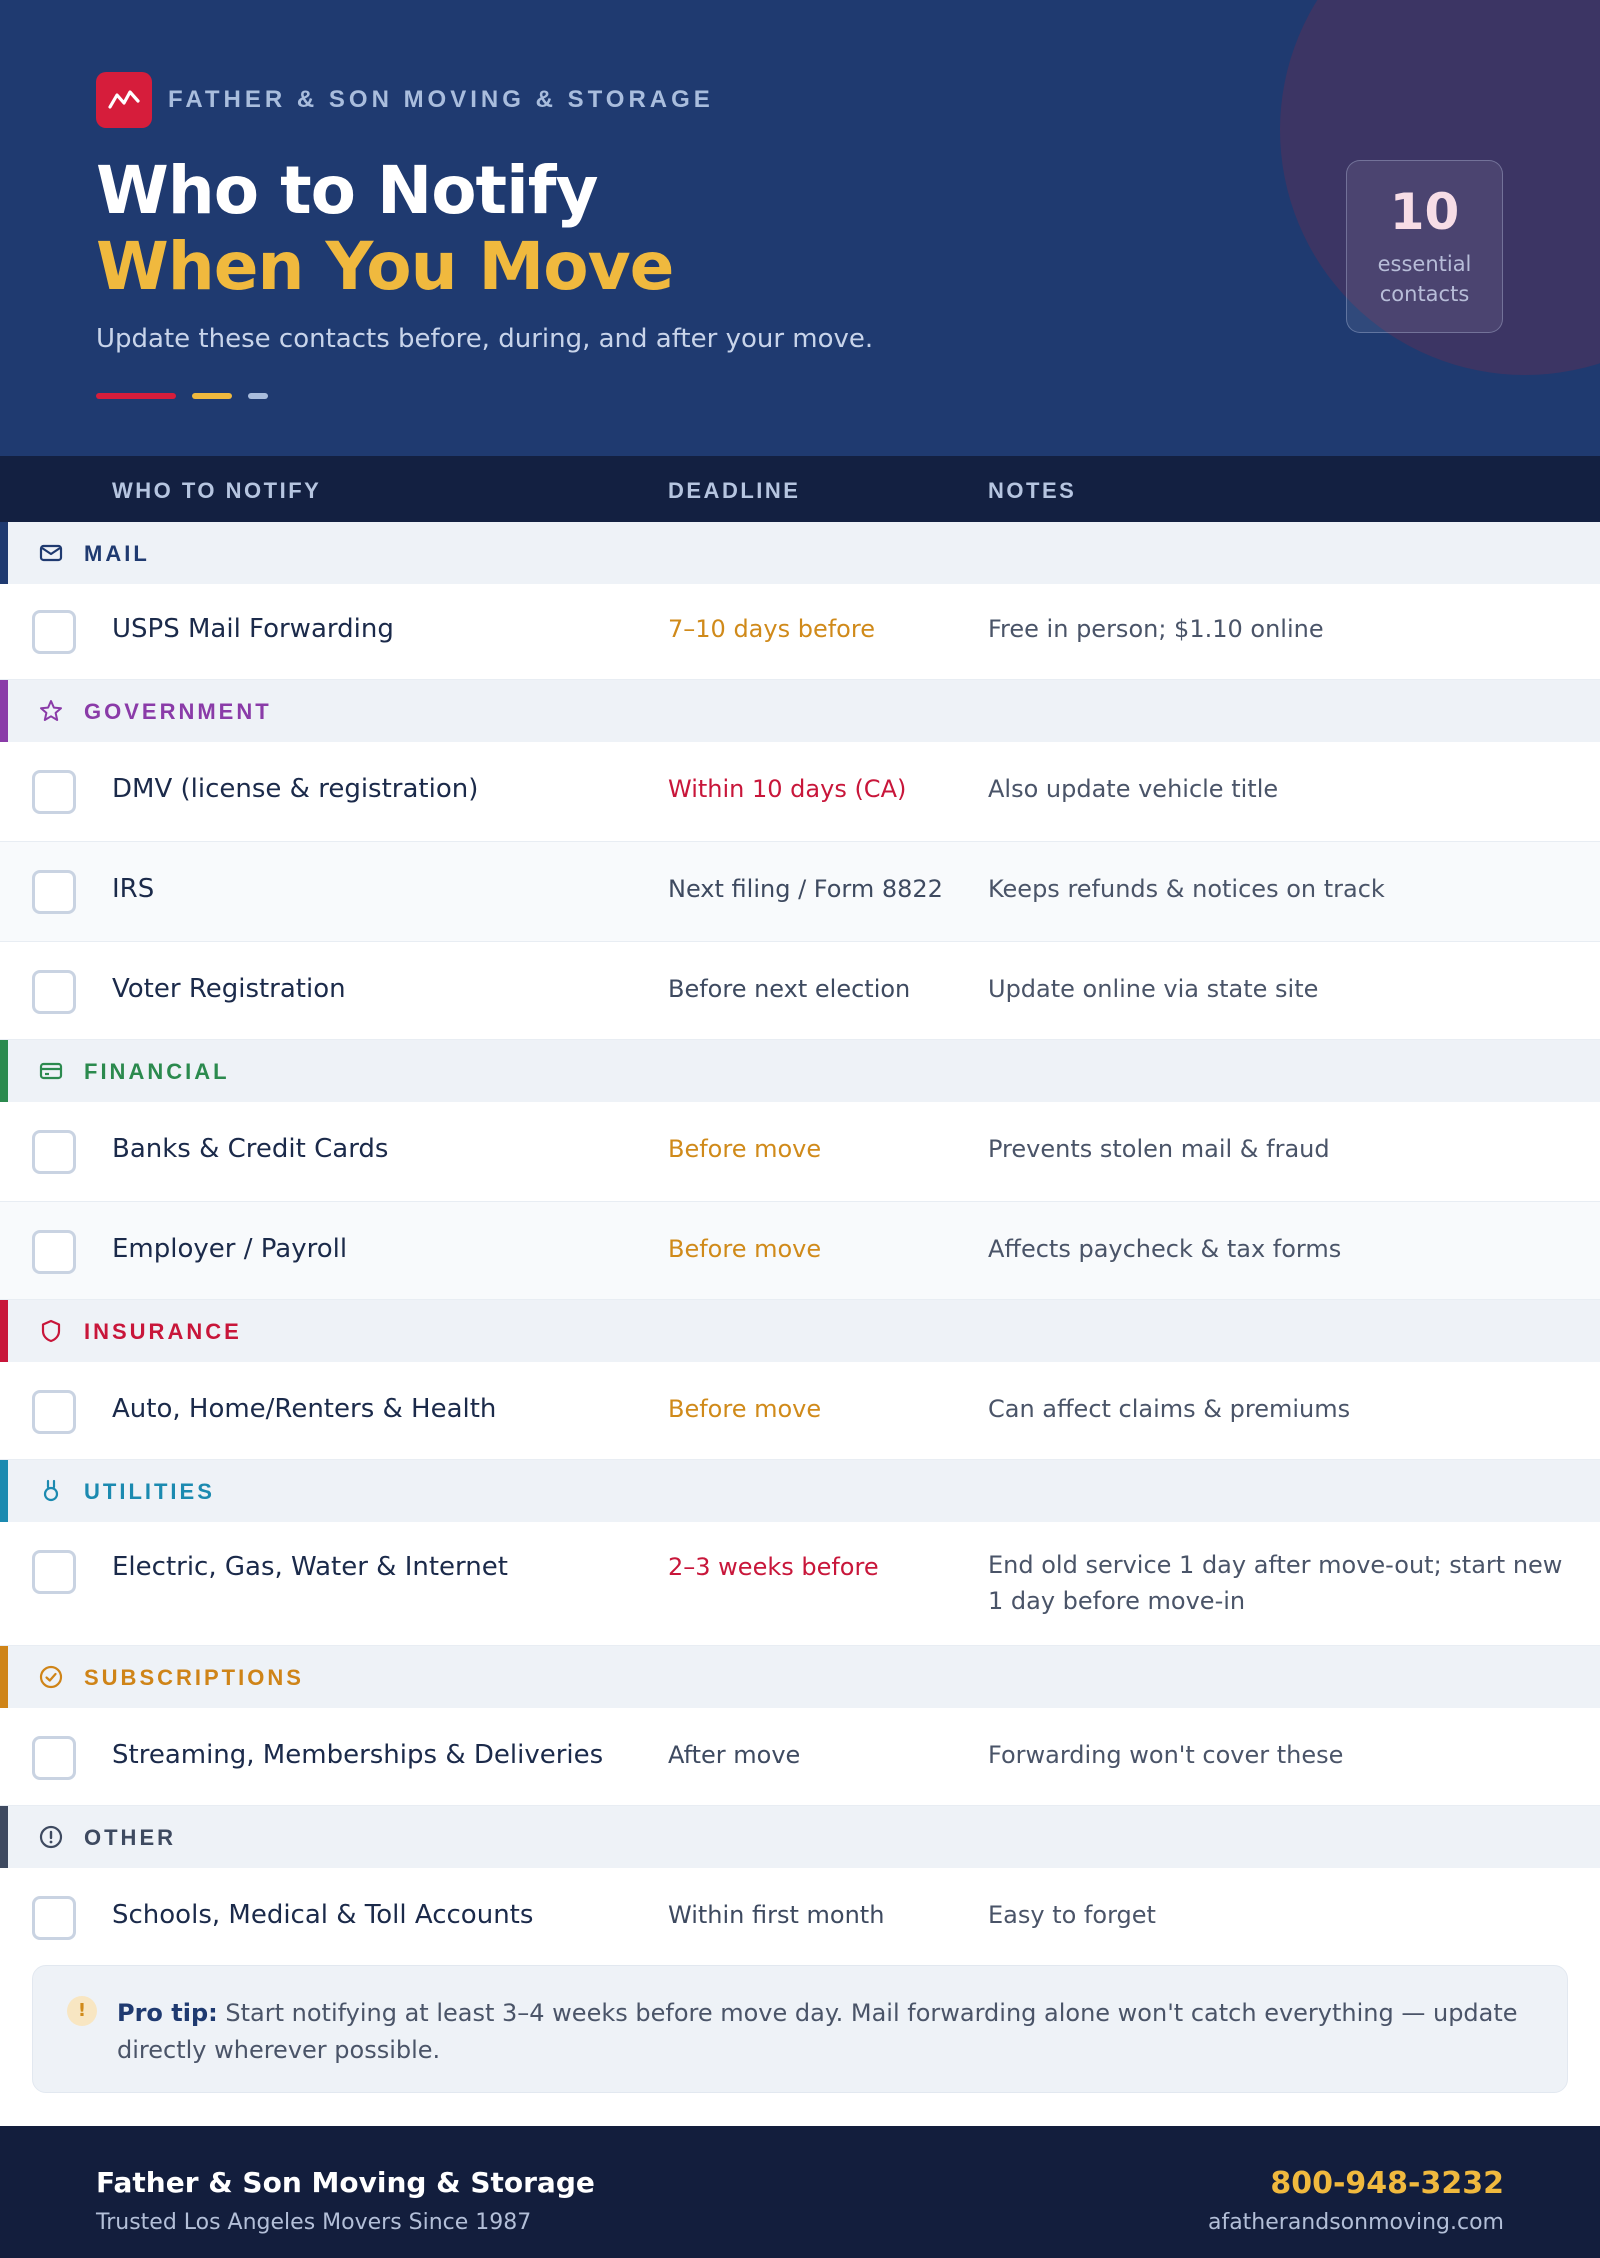 Image resolution: width=1600 pixels, height=2258 pixels. I want to click on check-circle-icon, so click(51, 1677).